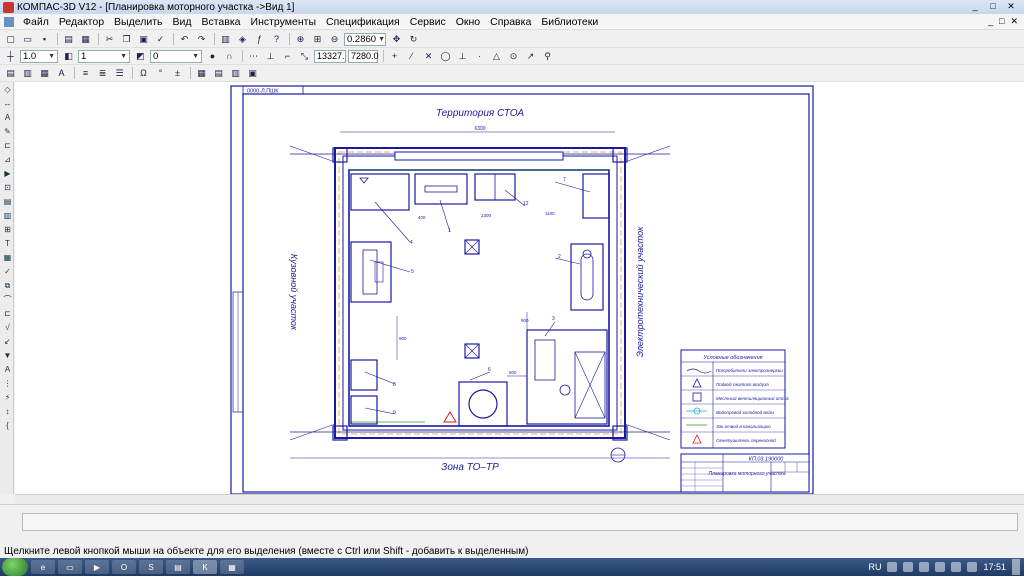  Describe the element at coordinates (496, 56) in the screenshot. I see `snap-middle-icon: △` at that location.